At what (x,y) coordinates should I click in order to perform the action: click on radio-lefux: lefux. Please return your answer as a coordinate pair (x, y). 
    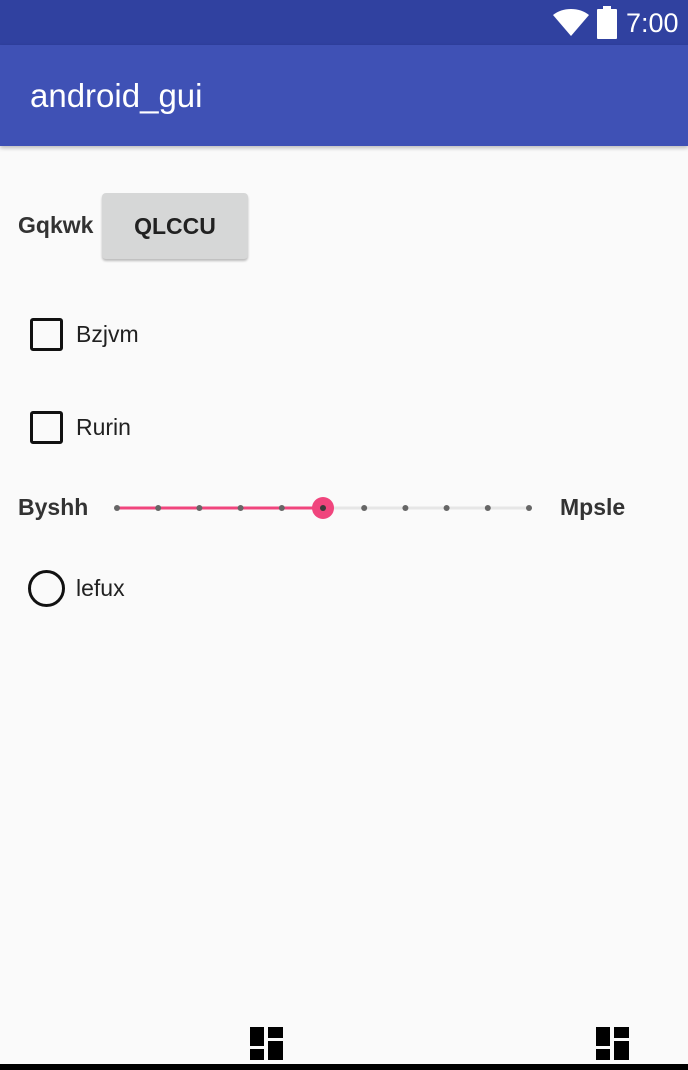
    Looking at the image, I should click on (76, 588).